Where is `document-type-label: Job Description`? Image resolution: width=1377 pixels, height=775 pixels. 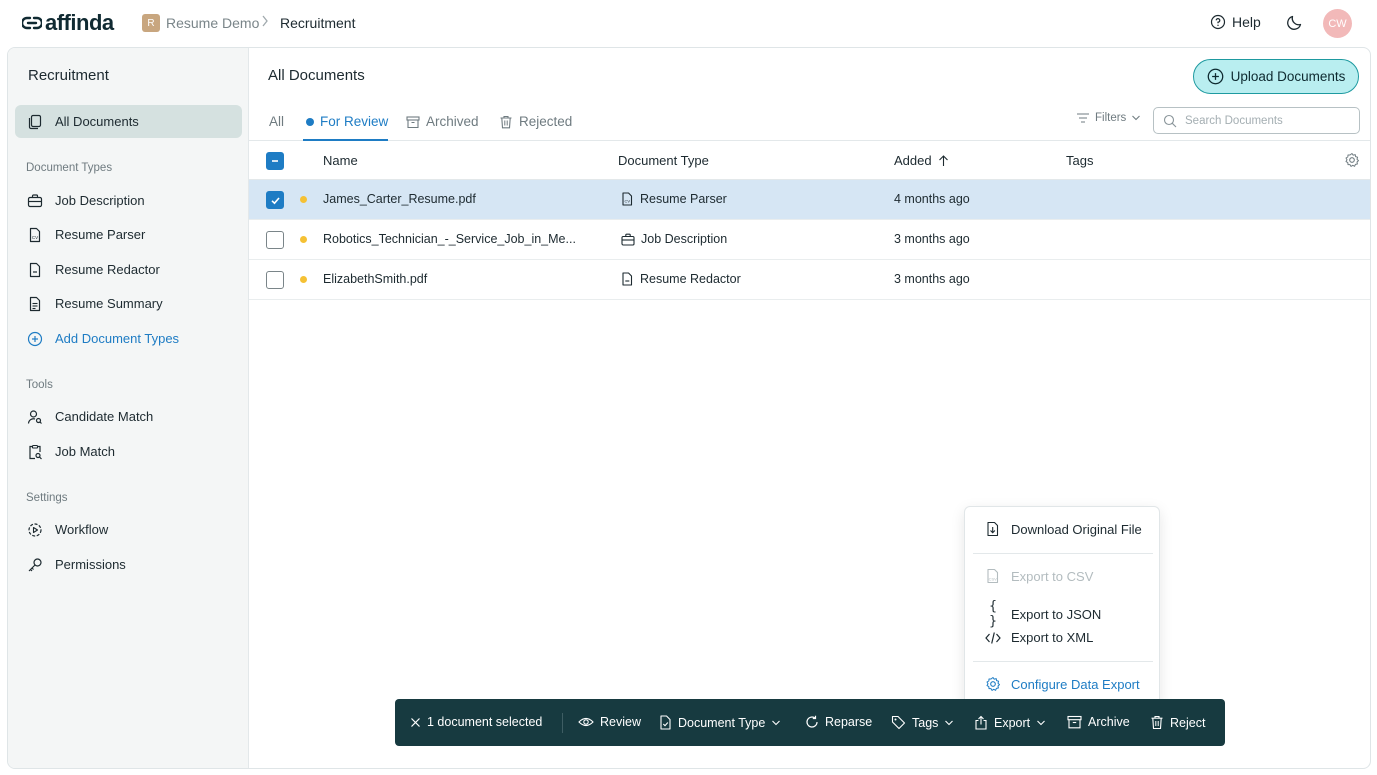
document-type-label: Job Description is located at coordinates (684, 239).